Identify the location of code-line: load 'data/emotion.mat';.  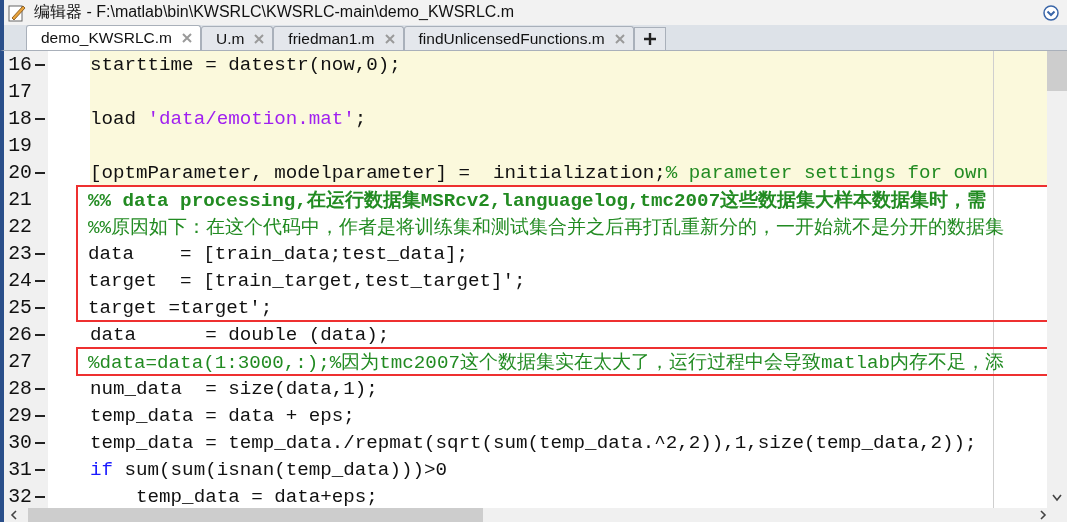
(228, 118).